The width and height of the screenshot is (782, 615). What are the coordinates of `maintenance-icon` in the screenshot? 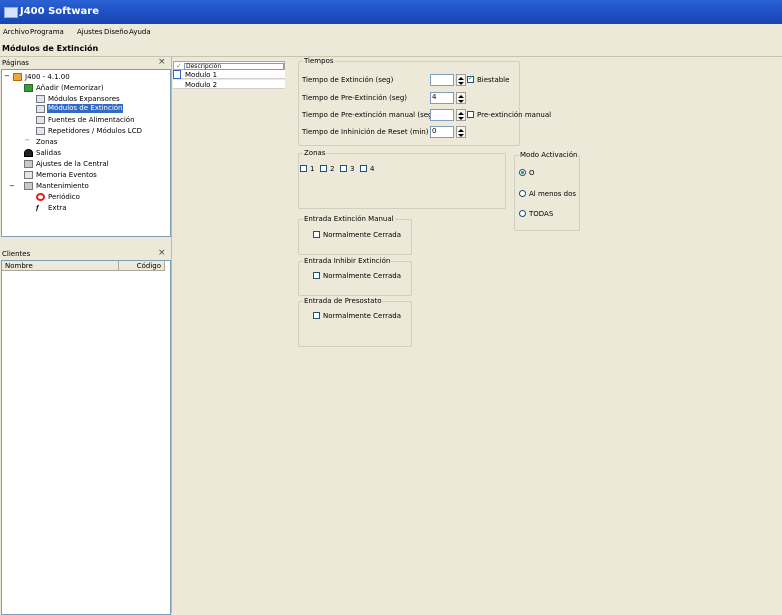 It's located at (28, 186).